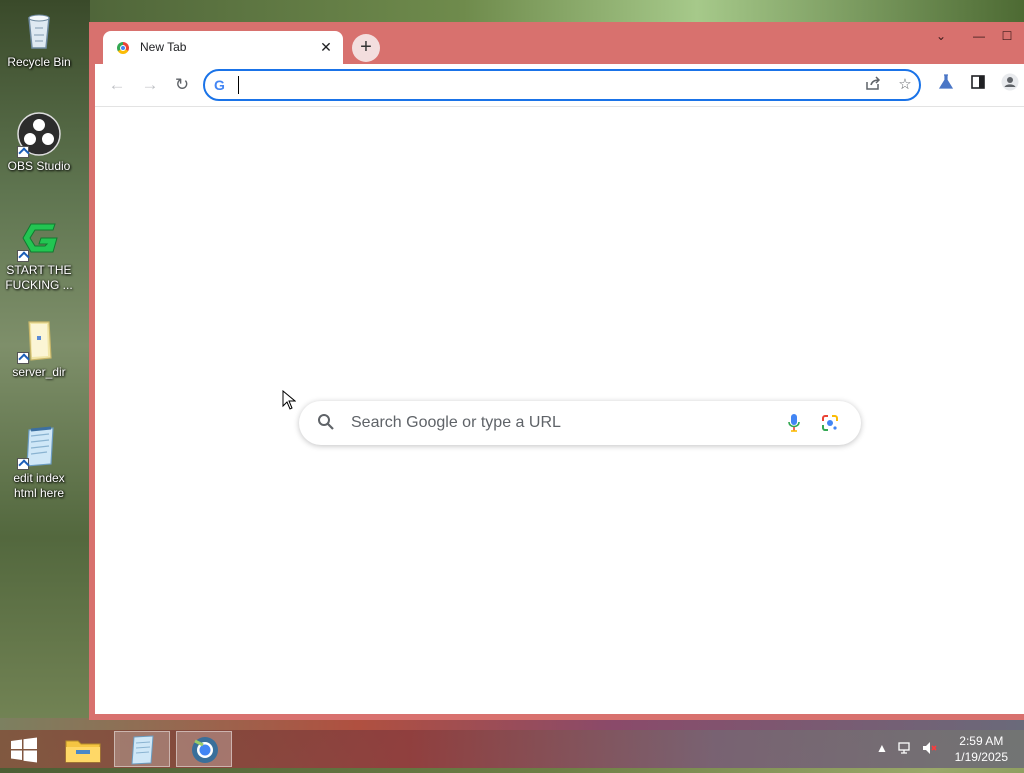 The image size is (1024, 773). I want to click on taskbar-chrome, so click(204, 749).